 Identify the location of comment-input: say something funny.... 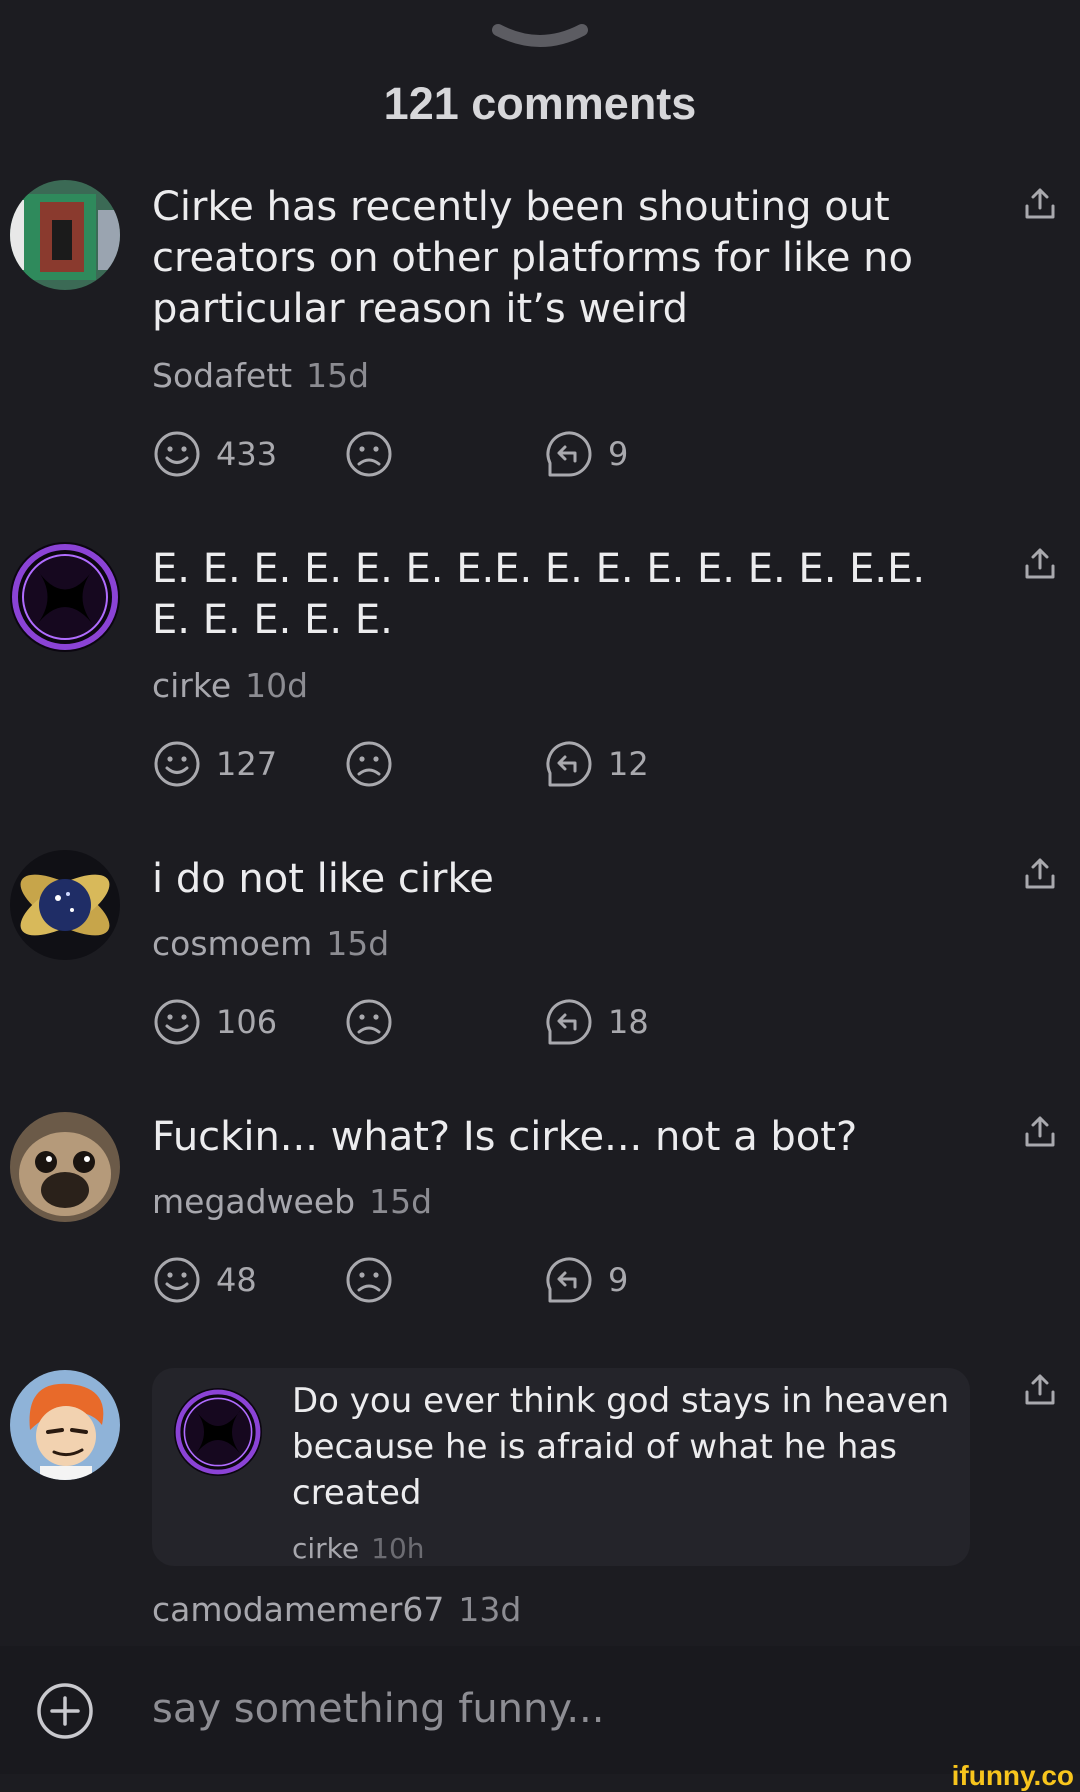
(378, 1709).